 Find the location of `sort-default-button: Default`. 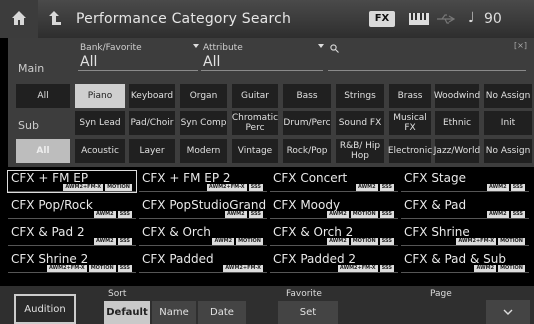

sort-default-button: Default is located at coordinates (127, 312).